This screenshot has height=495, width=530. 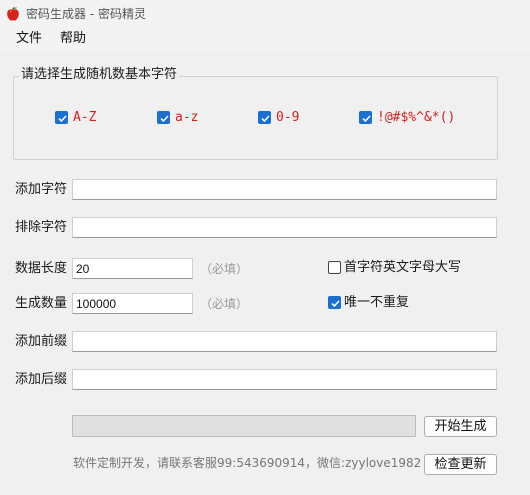 What do you see at coordinates (416, 117) in the screenshot?
I see `charset-label-symbols: !@#$%^&*()` at bounding box center [416, 117].